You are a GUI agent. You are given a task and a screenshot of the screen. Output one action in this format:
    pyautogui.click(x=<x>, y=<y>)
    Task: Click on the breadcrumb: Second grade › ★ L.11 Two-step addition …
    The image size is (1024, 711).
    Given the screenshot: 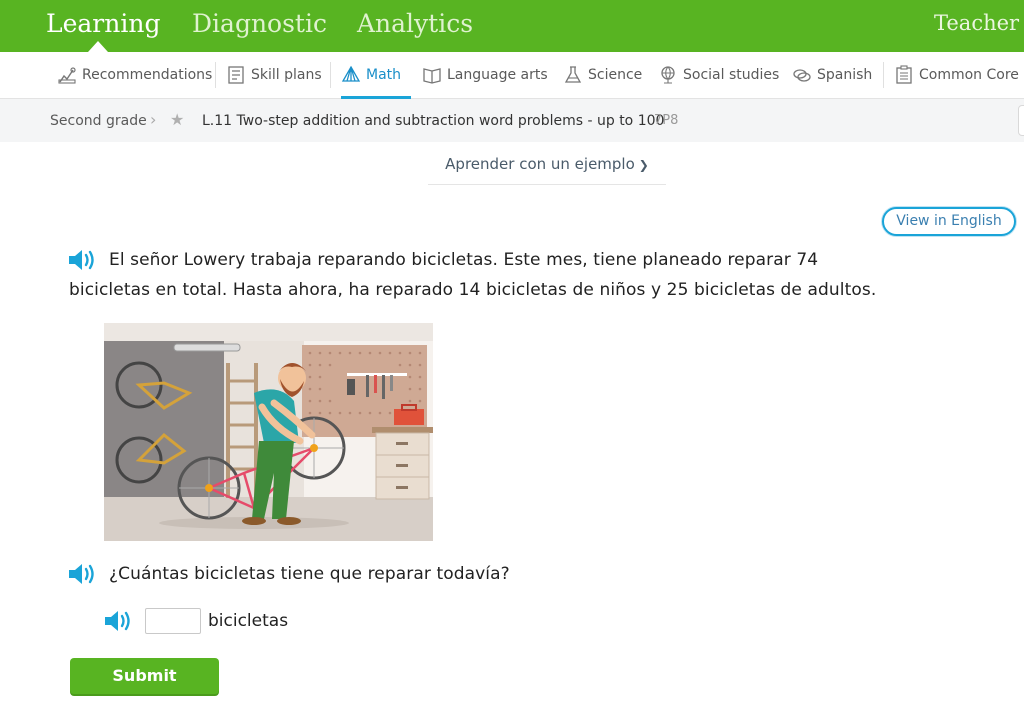 What is the action you would take?
    pyautogui.click(x=512, y=120)
    